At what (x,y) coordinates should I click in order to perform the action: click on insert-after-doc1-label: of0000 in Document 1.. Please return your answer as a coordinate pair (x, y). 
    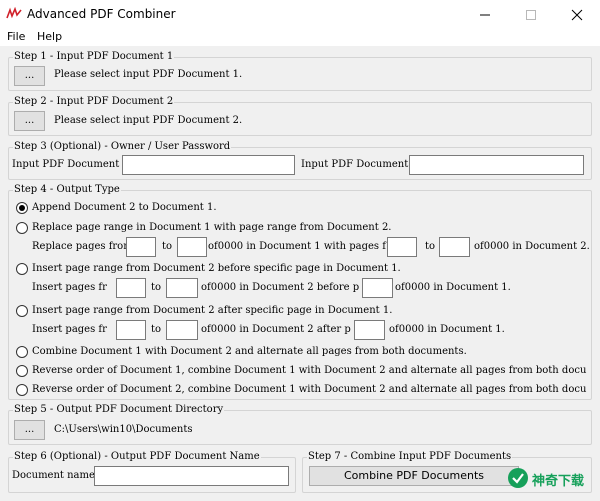
    Looking at the image, I should click on (447, 329).